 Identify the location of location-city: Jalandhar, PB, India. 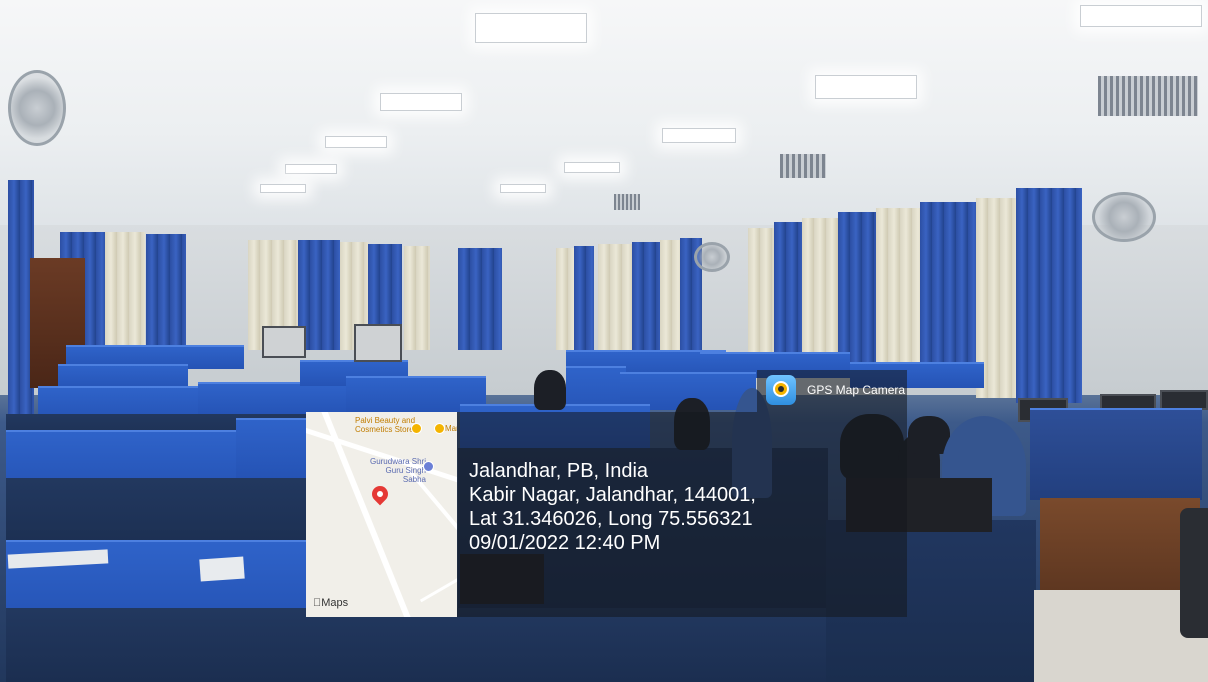
(559, 471).